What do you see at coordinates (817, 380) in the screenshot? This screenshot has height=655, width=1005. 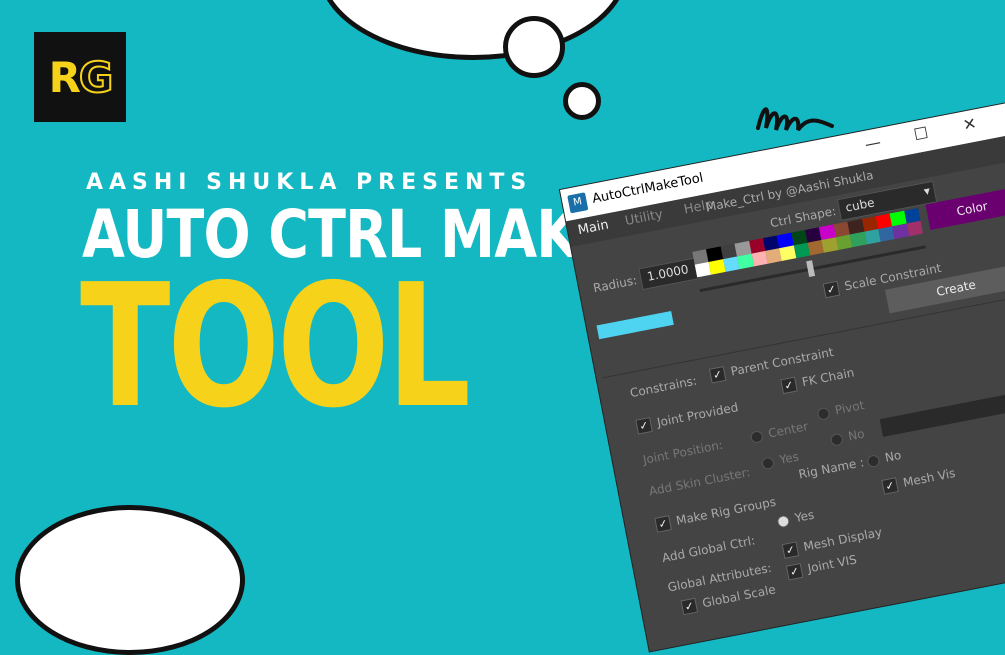 I see `fk-chain-checkbox: ✓ FK Chain` at bounding box center [817, 380].